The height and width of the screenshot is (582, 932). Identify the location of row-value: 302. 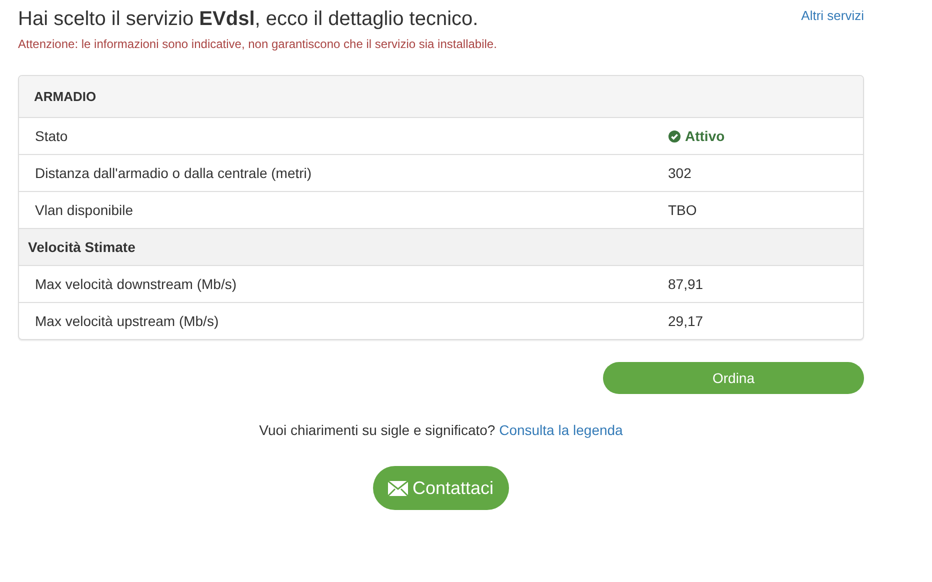
(680, 173).